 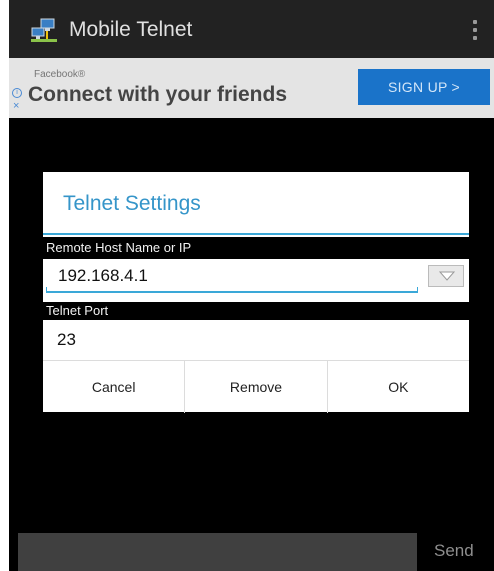 What do you see at coordinates (131, 29) in the screenshot?
I see `app-title: Mobile Telnet` at bounding box center [131, 29].